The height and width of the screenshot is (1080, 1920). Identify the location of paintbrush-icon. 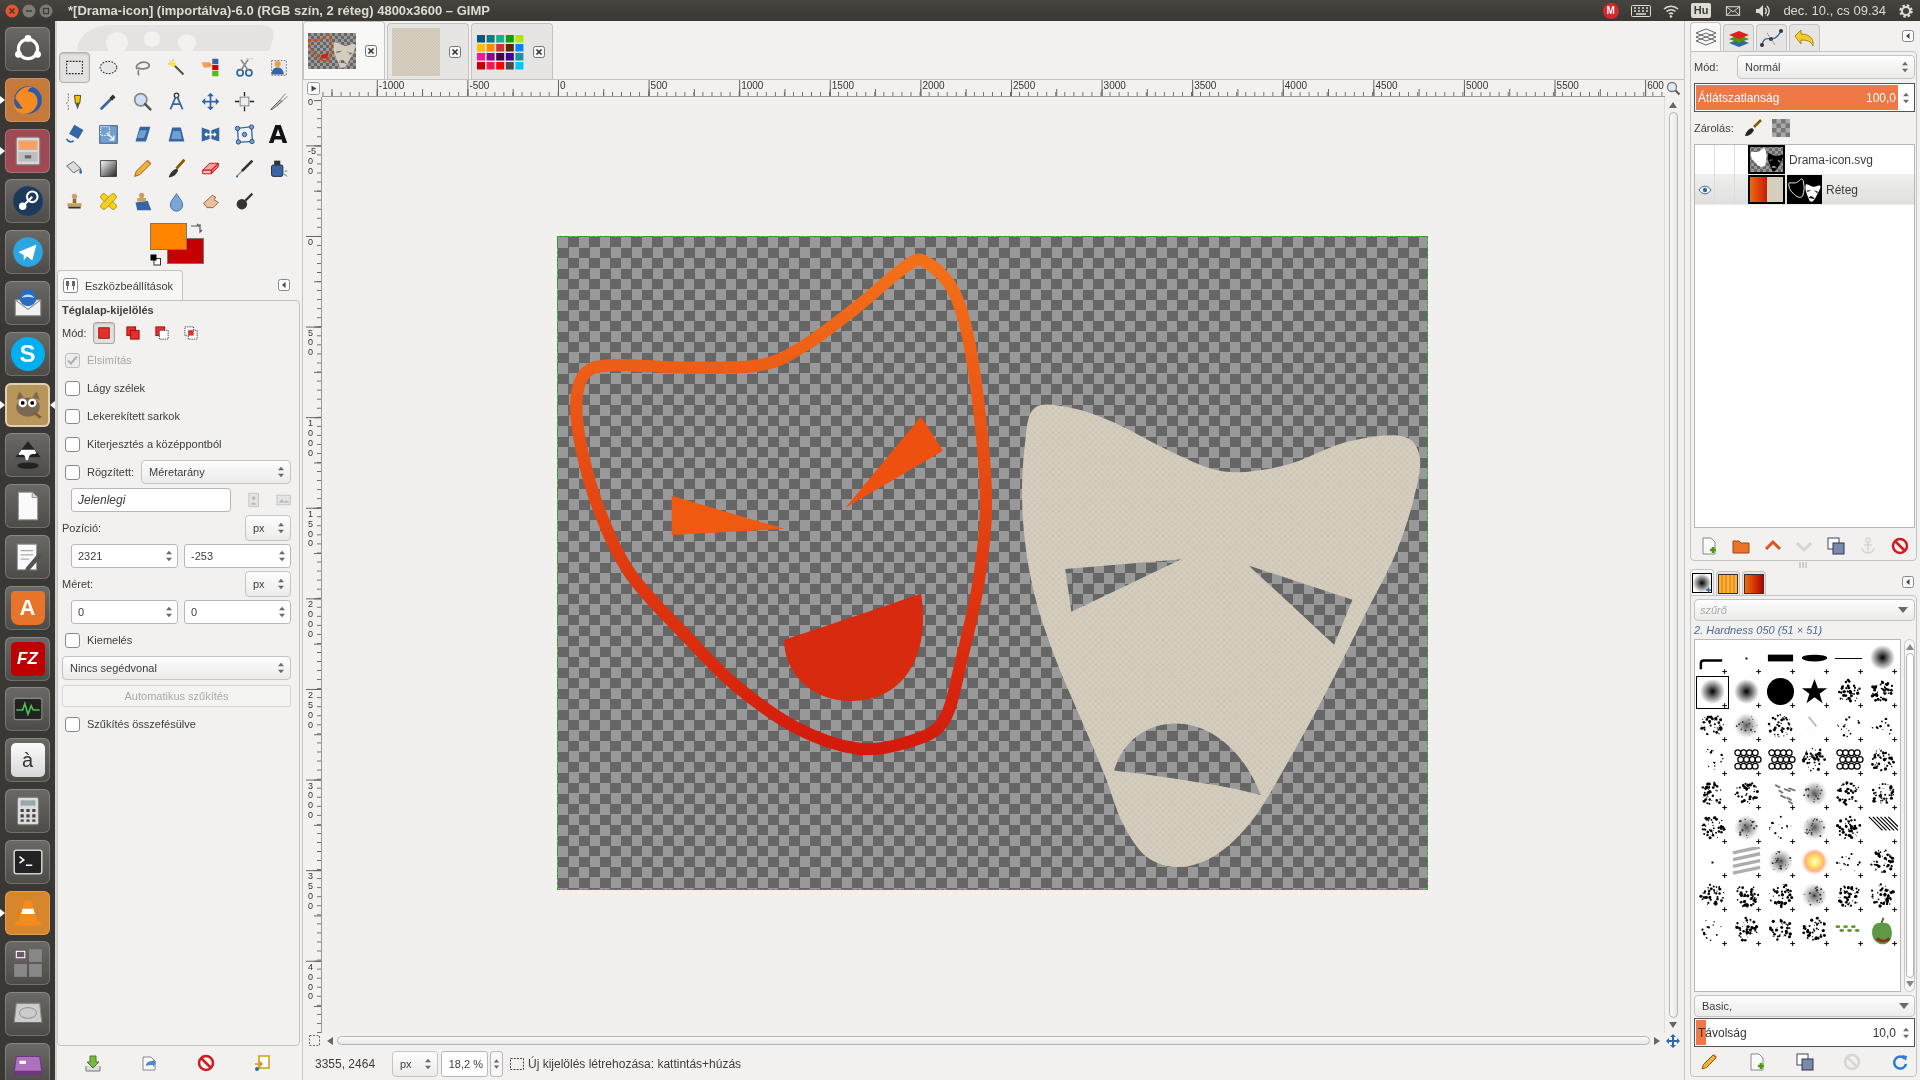
(1752, 128).